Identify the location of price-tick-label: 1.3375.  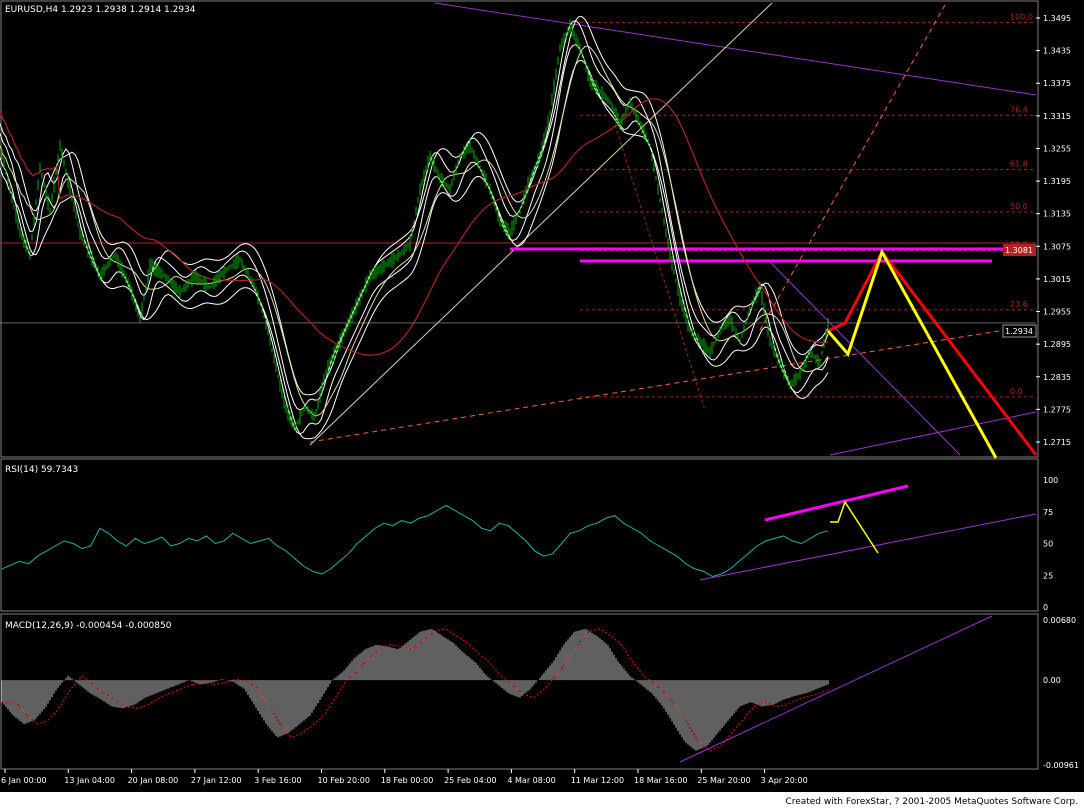
(1057, 83).